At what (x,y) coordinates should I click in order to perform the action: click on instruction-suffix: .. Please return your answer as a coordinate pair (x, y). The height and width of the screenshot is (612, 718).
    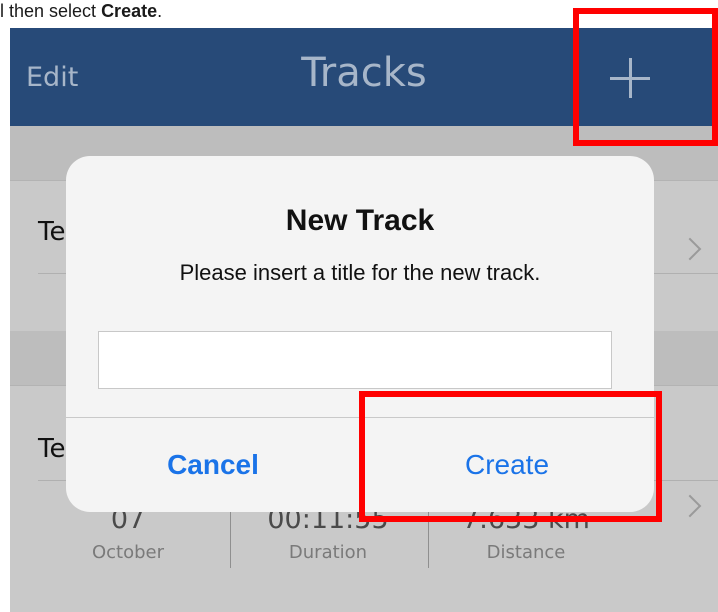
    Looking at the image, I should click on (160, 11).